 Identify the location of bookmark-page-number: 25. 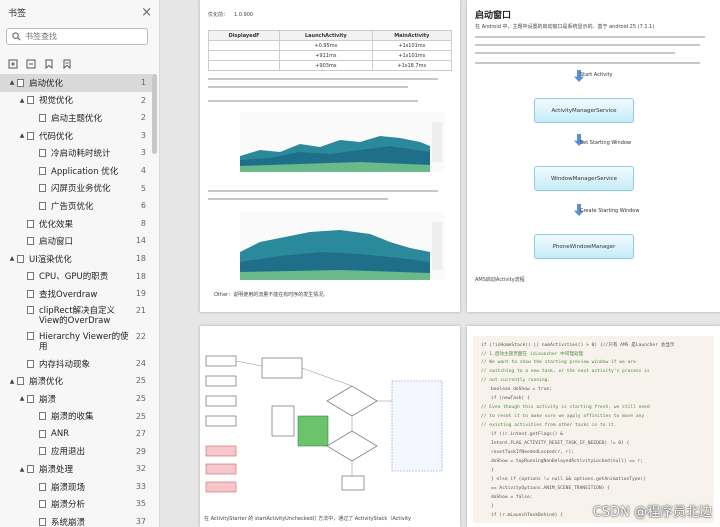
(140, 416).